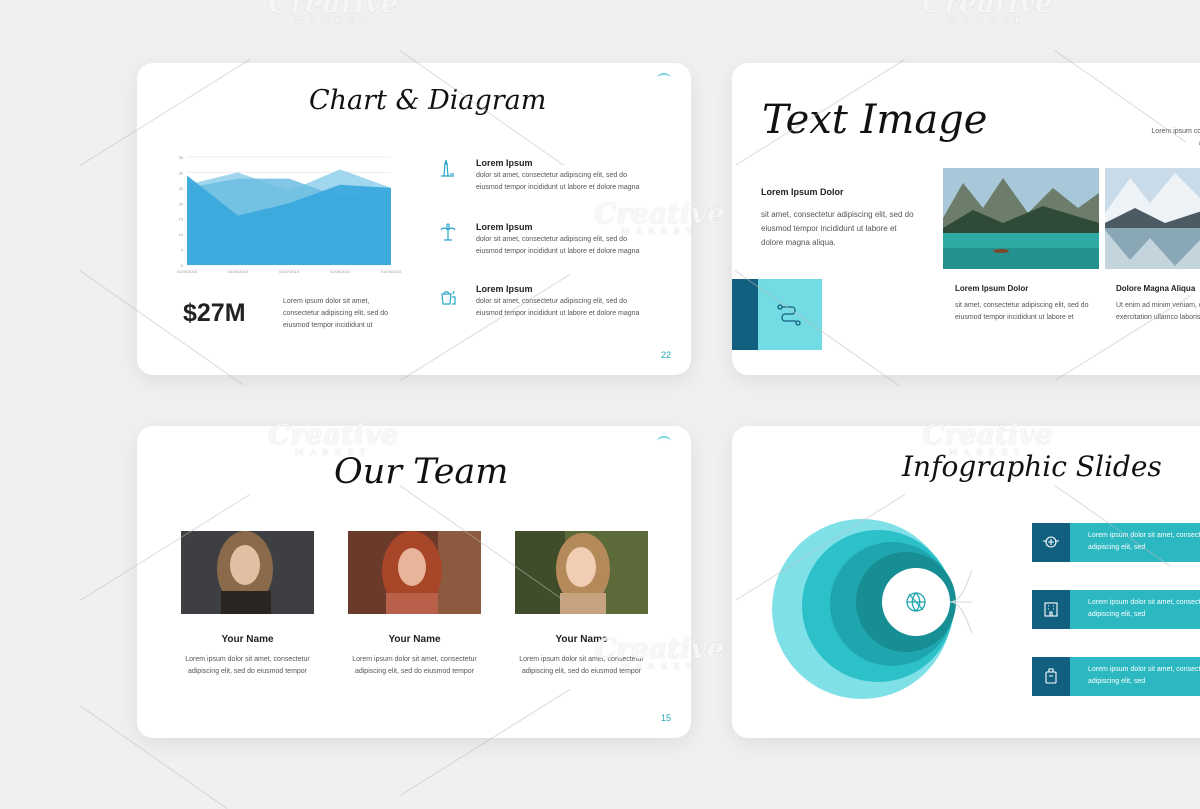 The image size is (1200, 809). Describe the element at coordinates (448, 297) in the screenshot. I see `bucket-icon` at that location.